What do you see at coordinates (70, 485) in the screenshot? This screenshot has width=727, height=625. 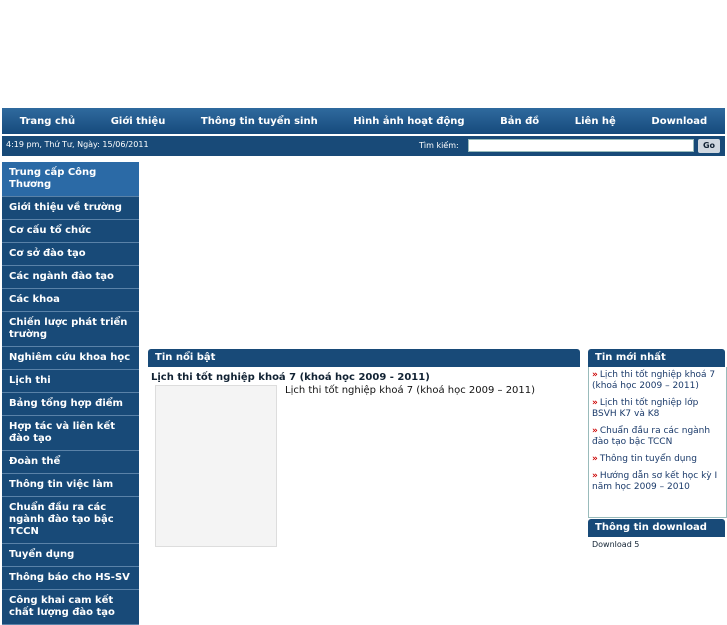 I see `sidebar-item-viec-lam: Thông tin việc làm` at bounding box center [70, 485].